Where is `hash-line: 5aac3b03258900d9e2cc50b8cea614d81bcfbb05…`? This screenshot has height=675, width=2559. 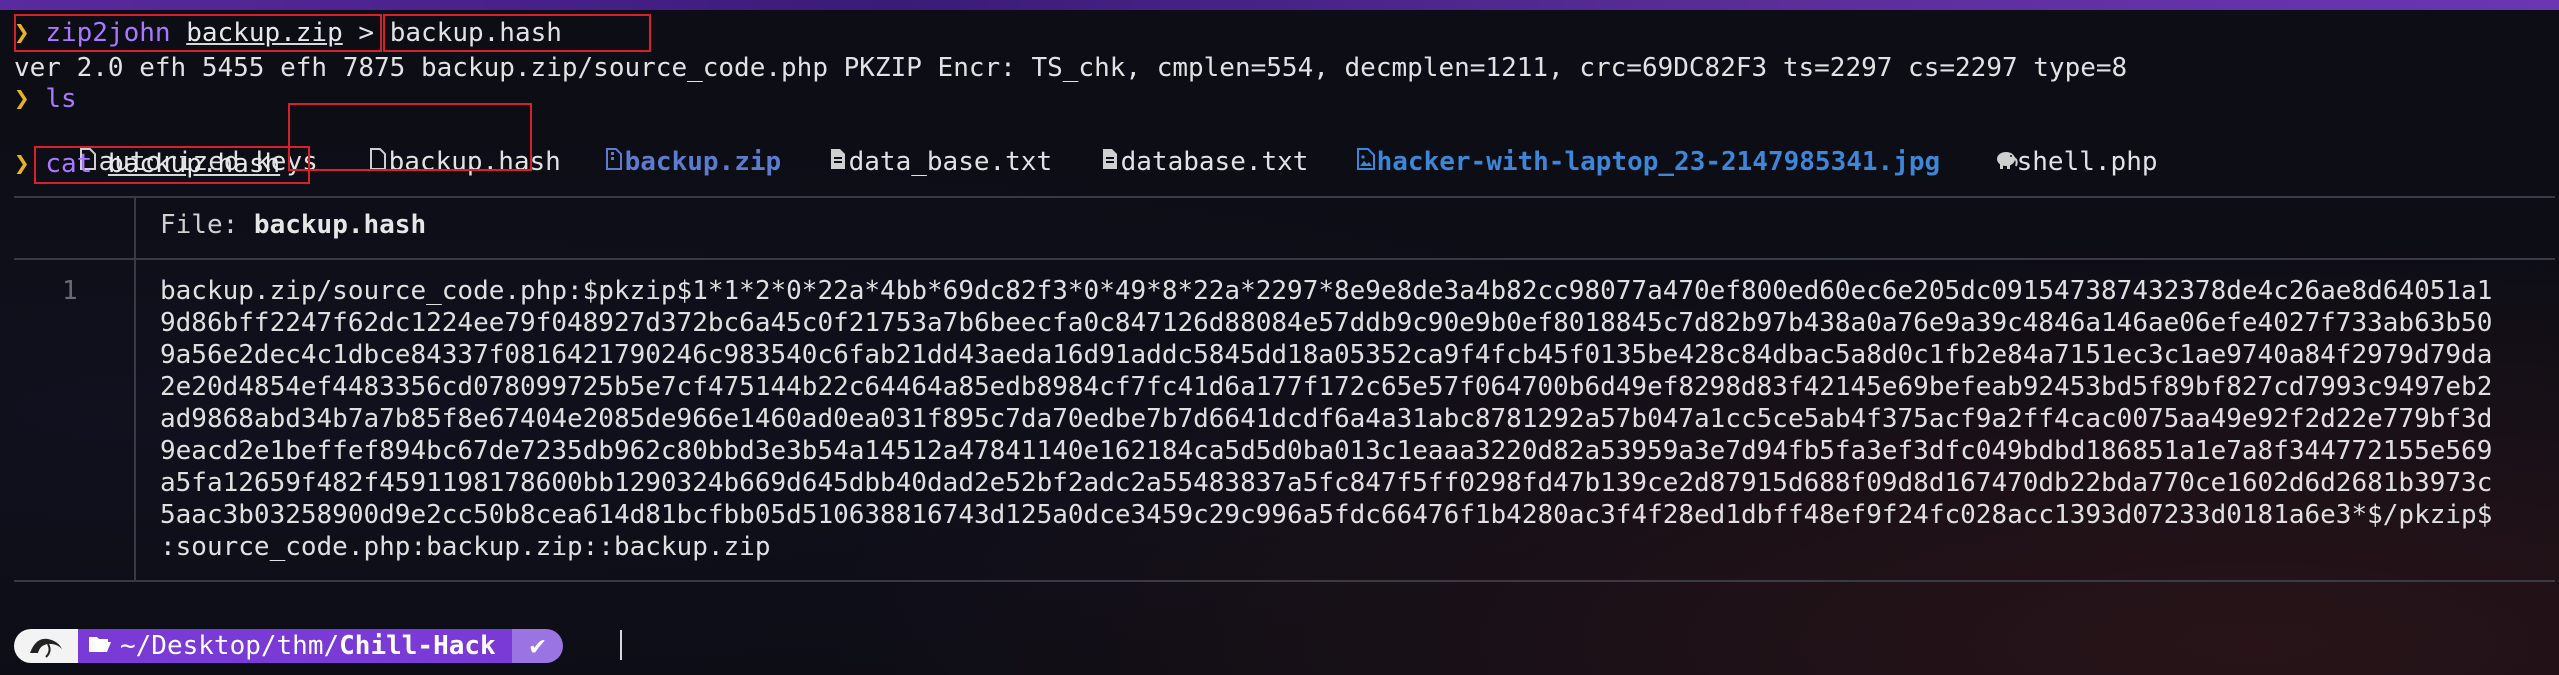
hash-line: 5aac3b03258900d9e2cc50b8cea614d81bcfbb05… is located at coordinates (1326, 515).